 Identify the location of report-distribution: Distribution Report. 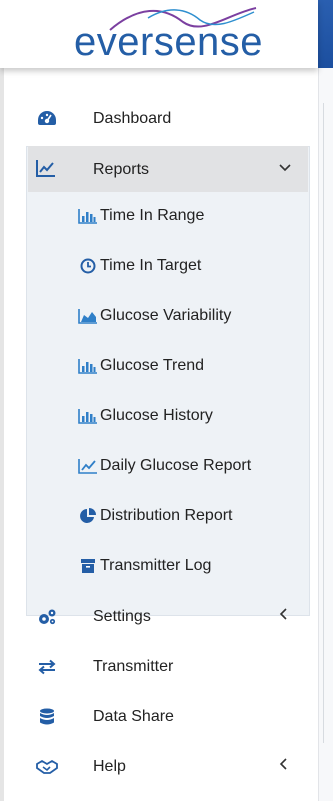
(168, 517).